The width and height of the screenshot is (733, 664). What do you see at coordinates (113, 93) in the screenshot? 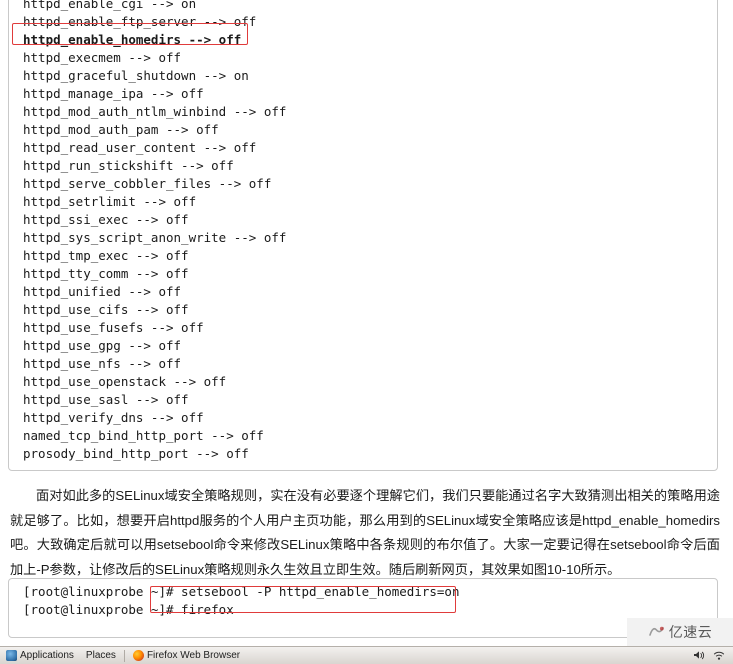
I see `terminal-line: httpd_manage_ipa --> off` at bounding box center [113, 93].